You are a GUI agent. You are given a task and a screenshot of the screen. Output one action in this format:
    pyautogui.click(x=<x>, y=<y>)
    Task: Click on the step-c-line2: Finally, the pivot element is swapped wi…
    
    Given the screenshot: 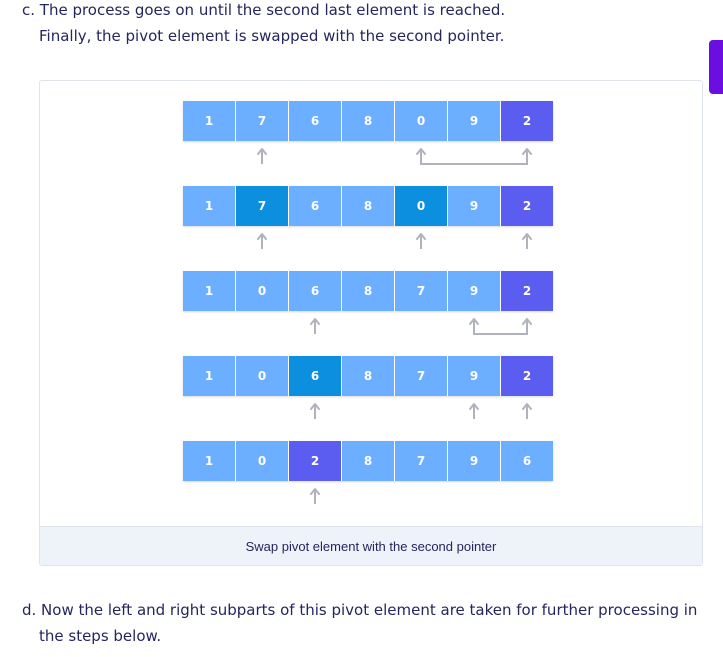 What is the action you would take?
    pyautogui.click(x=272, y=36)
    